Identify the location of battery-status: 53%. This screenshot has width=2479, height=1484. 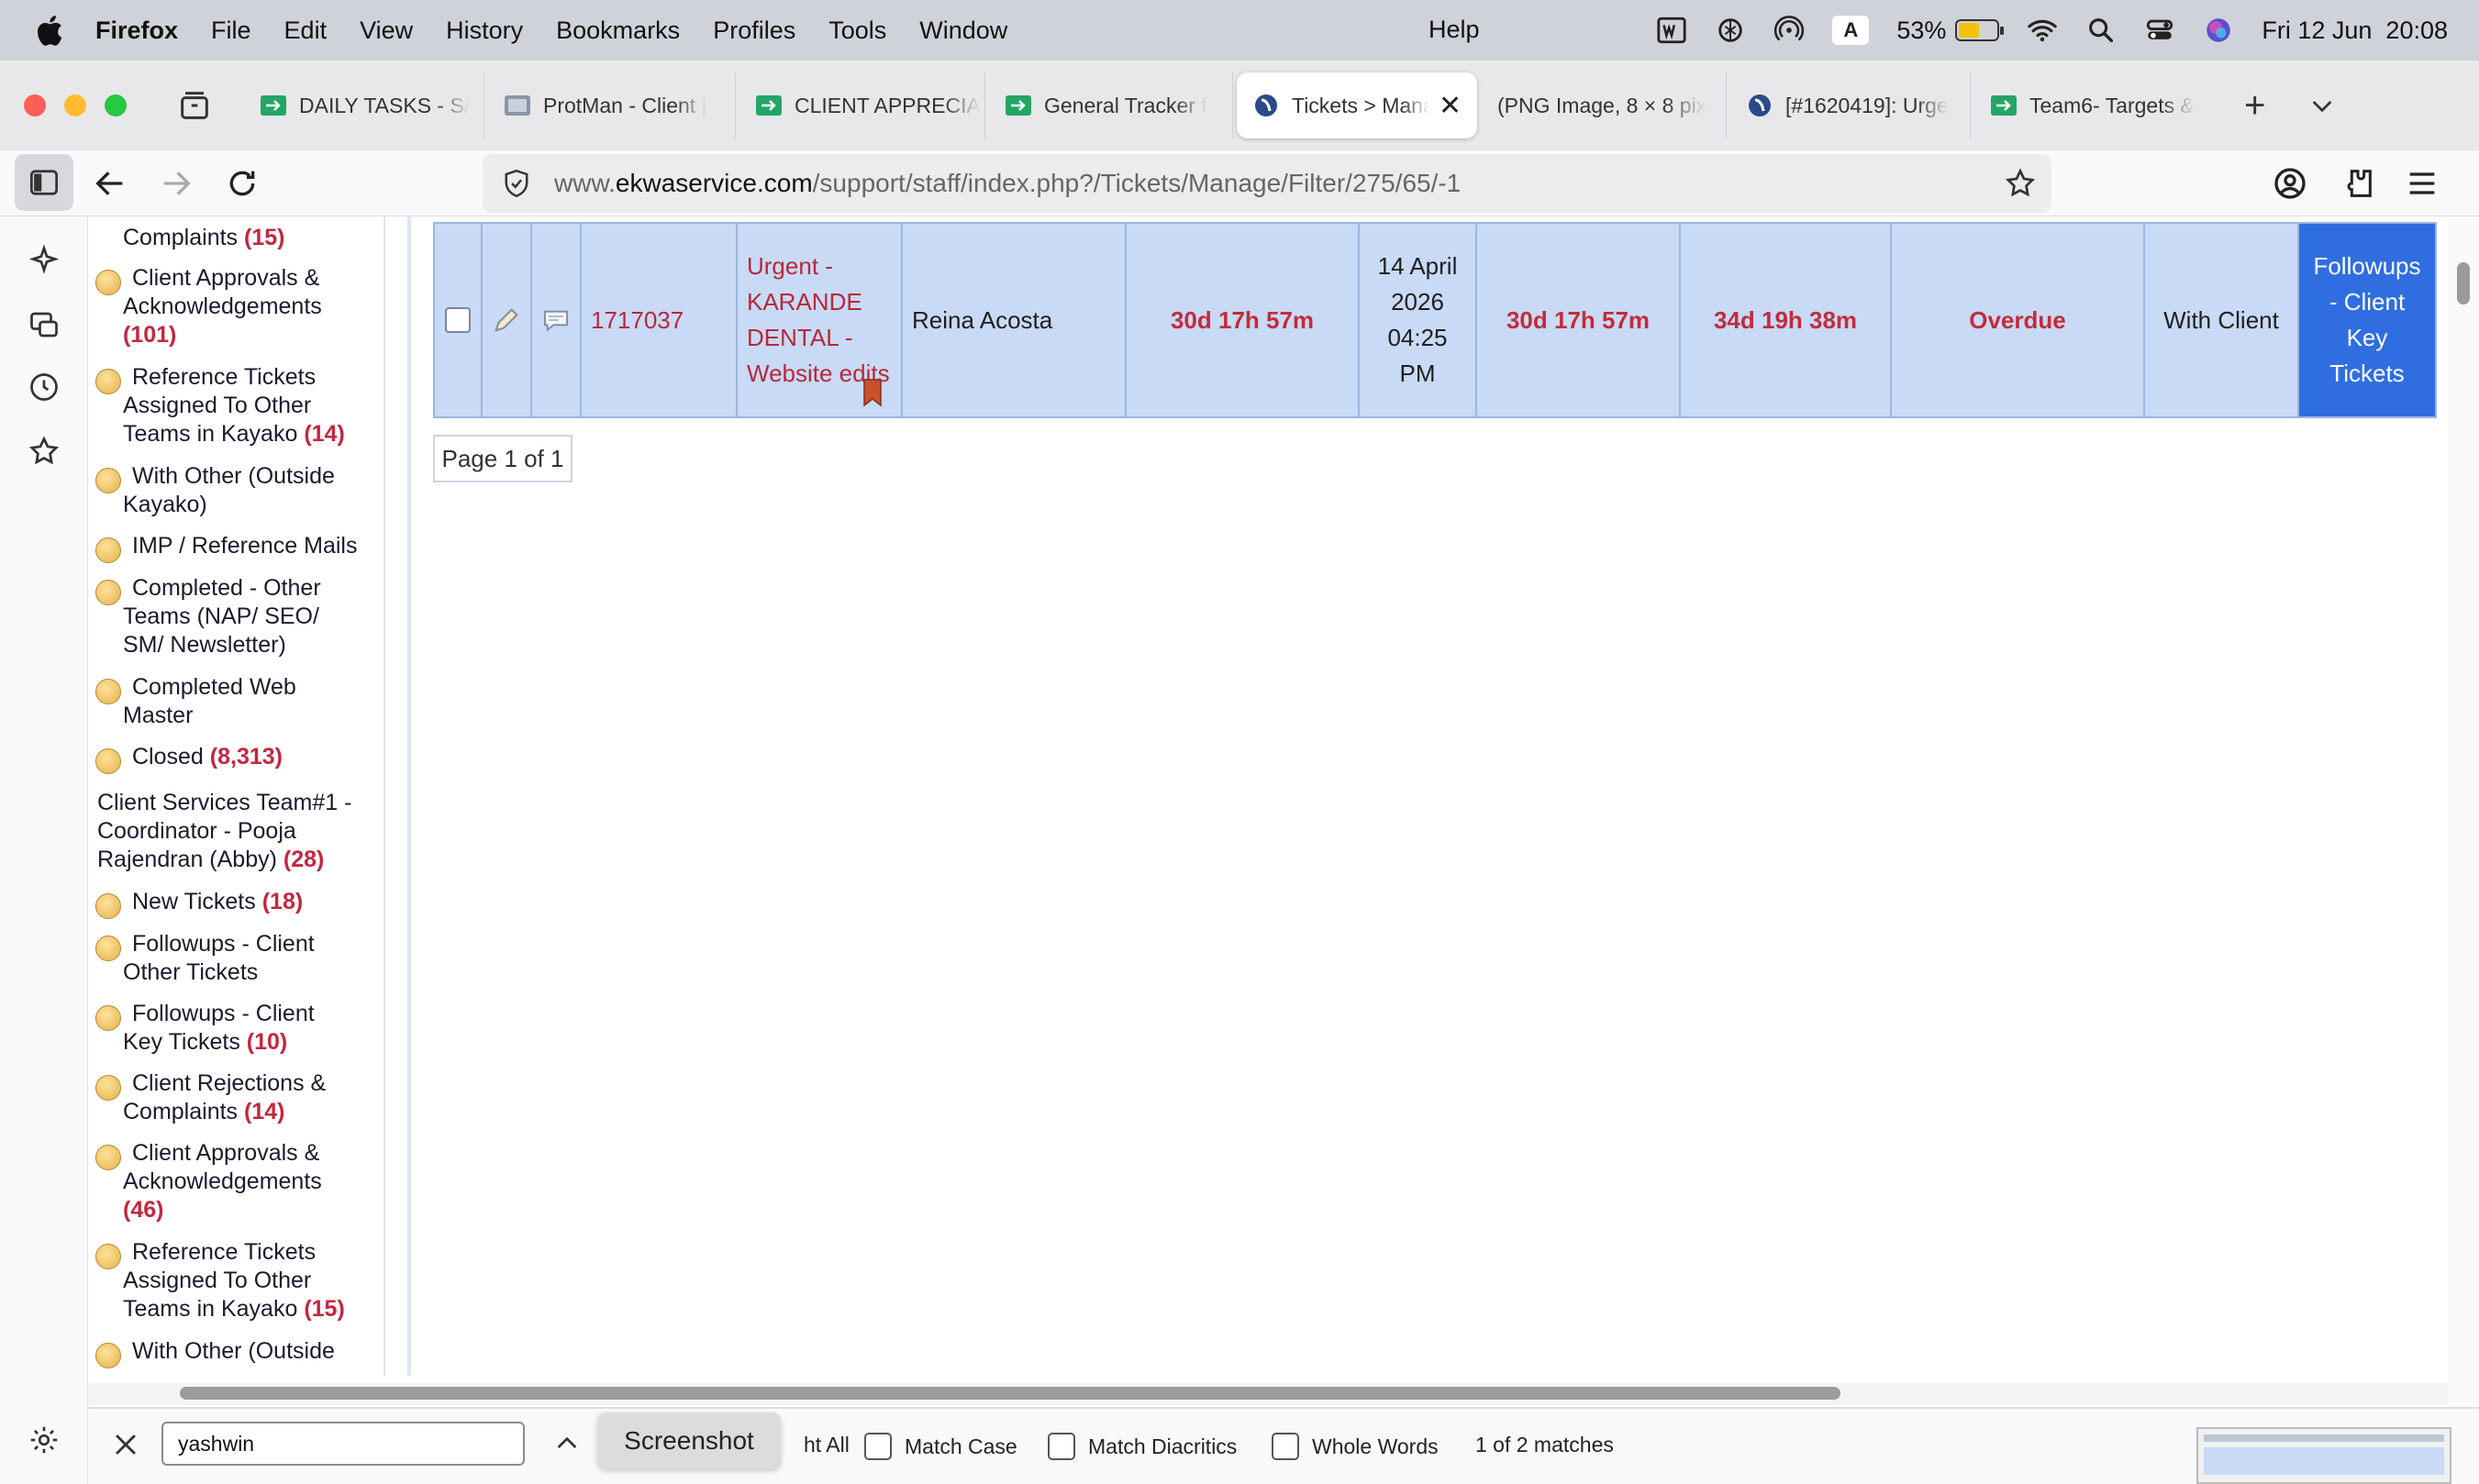
(1950, 31).